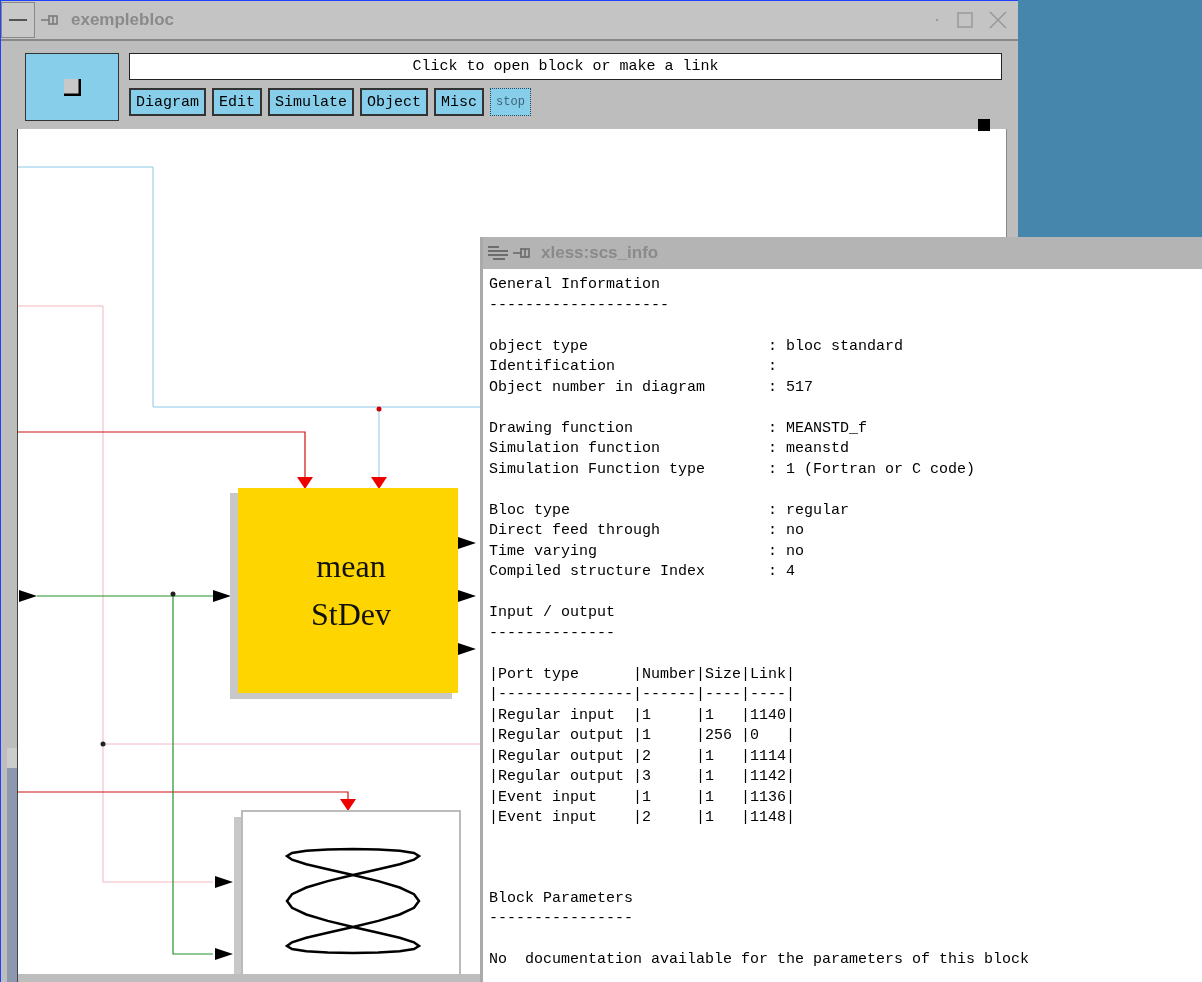 The image size is (1202, 982). I want to click on menu-button: Simulate, so click(311, 102).